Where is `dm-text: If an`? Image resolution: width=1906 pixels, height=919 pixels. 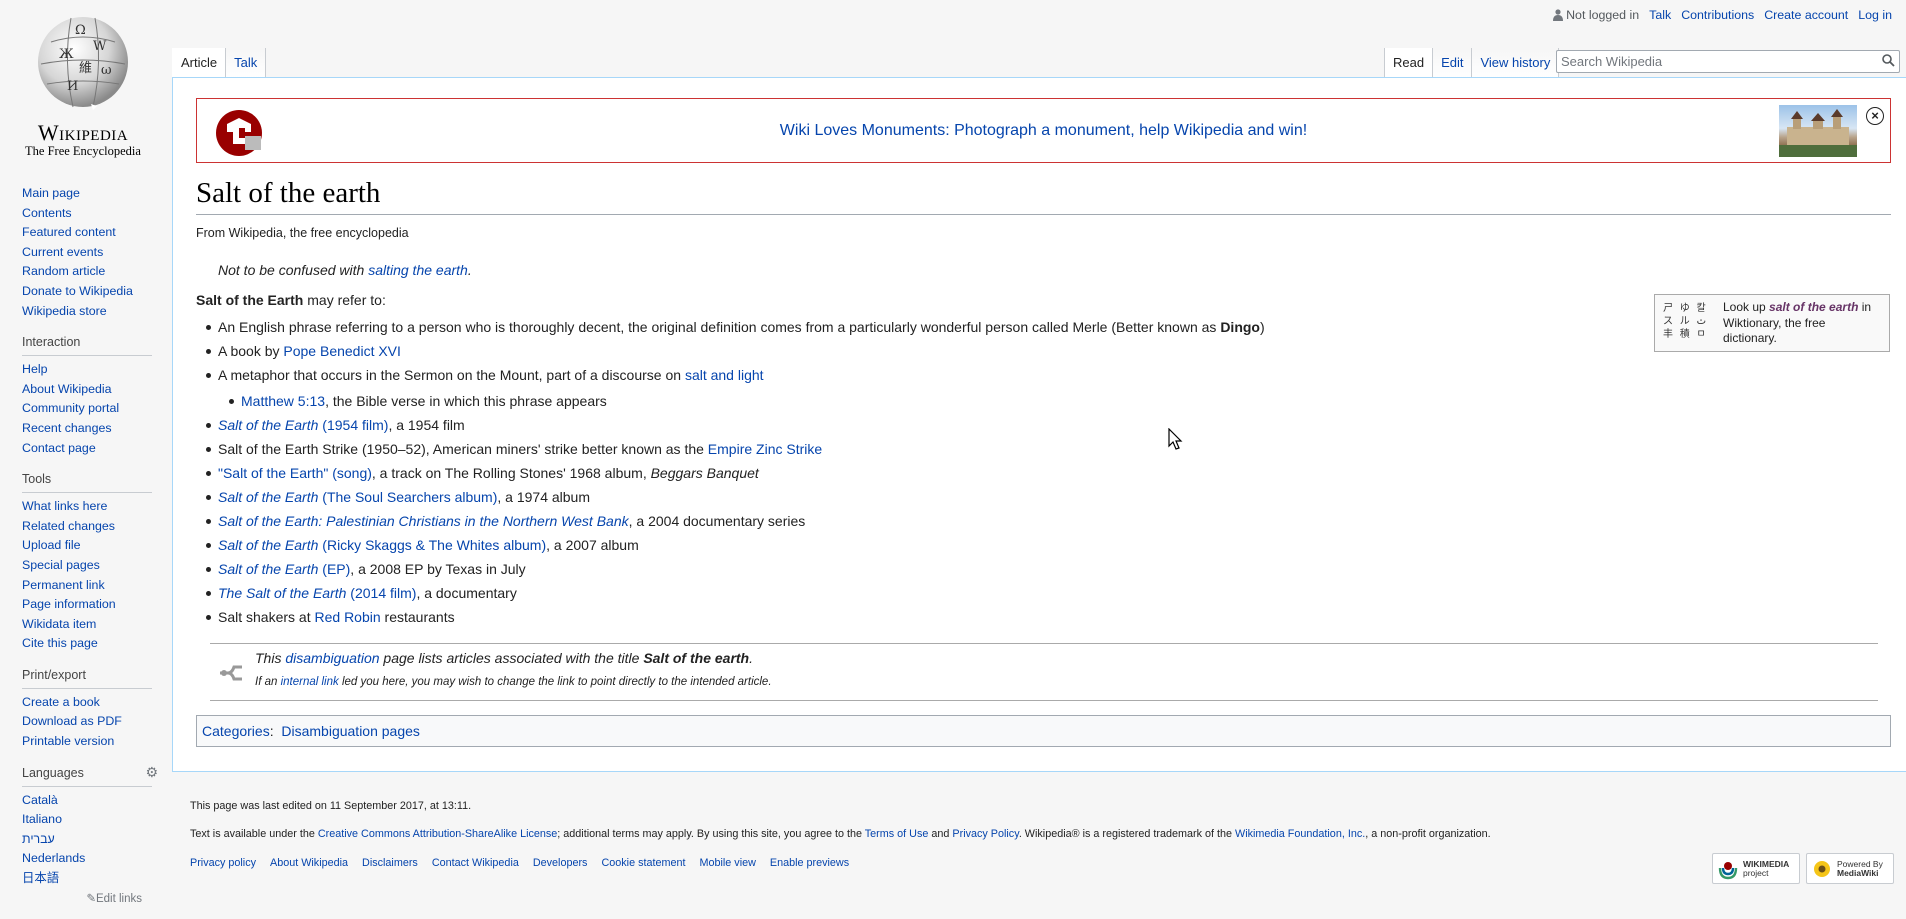
dm-text: If an is located at coordinates (268, 682).